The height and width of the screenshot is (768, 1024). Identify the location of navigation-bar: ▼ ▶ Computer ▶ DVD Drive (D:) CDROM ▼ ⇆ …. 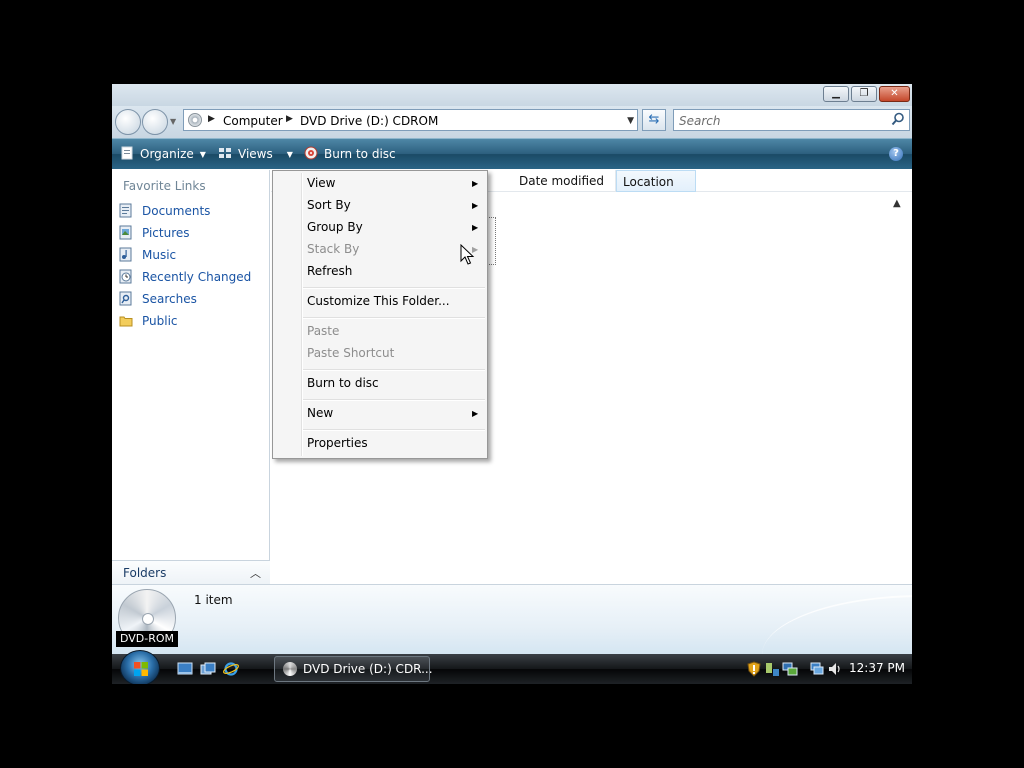
(512, 122).